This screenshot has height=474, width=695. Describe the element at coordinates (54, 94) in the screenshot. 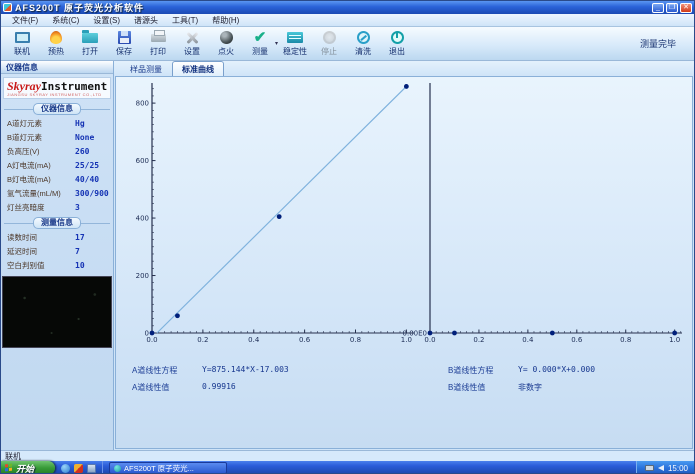

I see `logo-subtext: JIANGSU SKYRAY INSTRUMENT CO.,LTD` at that location.